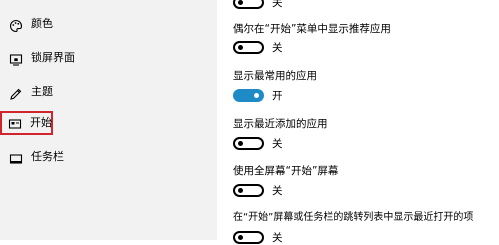 The height and width of the screenshot is (245, 499). What do you see at coordinates (248, 95) in the screenshot?
I see `most-used-toggle` at bounding box center [248, 95].